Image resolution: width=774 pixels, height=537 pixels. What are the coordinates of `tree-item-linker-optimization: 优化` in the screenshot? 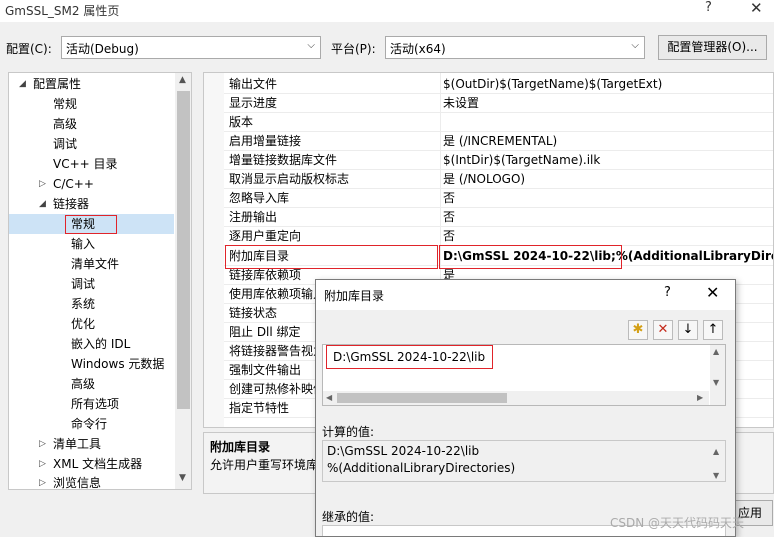 It's located at (83, 324).